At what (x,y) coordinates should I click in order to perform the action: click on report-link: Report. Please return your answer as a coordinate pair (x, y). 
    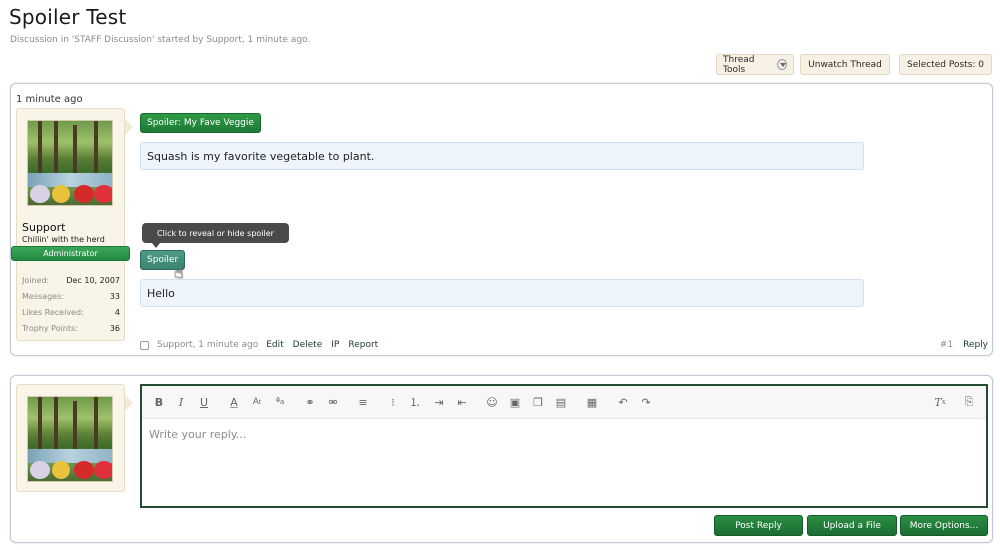
    Looking at the image, I should click on (363, 345).